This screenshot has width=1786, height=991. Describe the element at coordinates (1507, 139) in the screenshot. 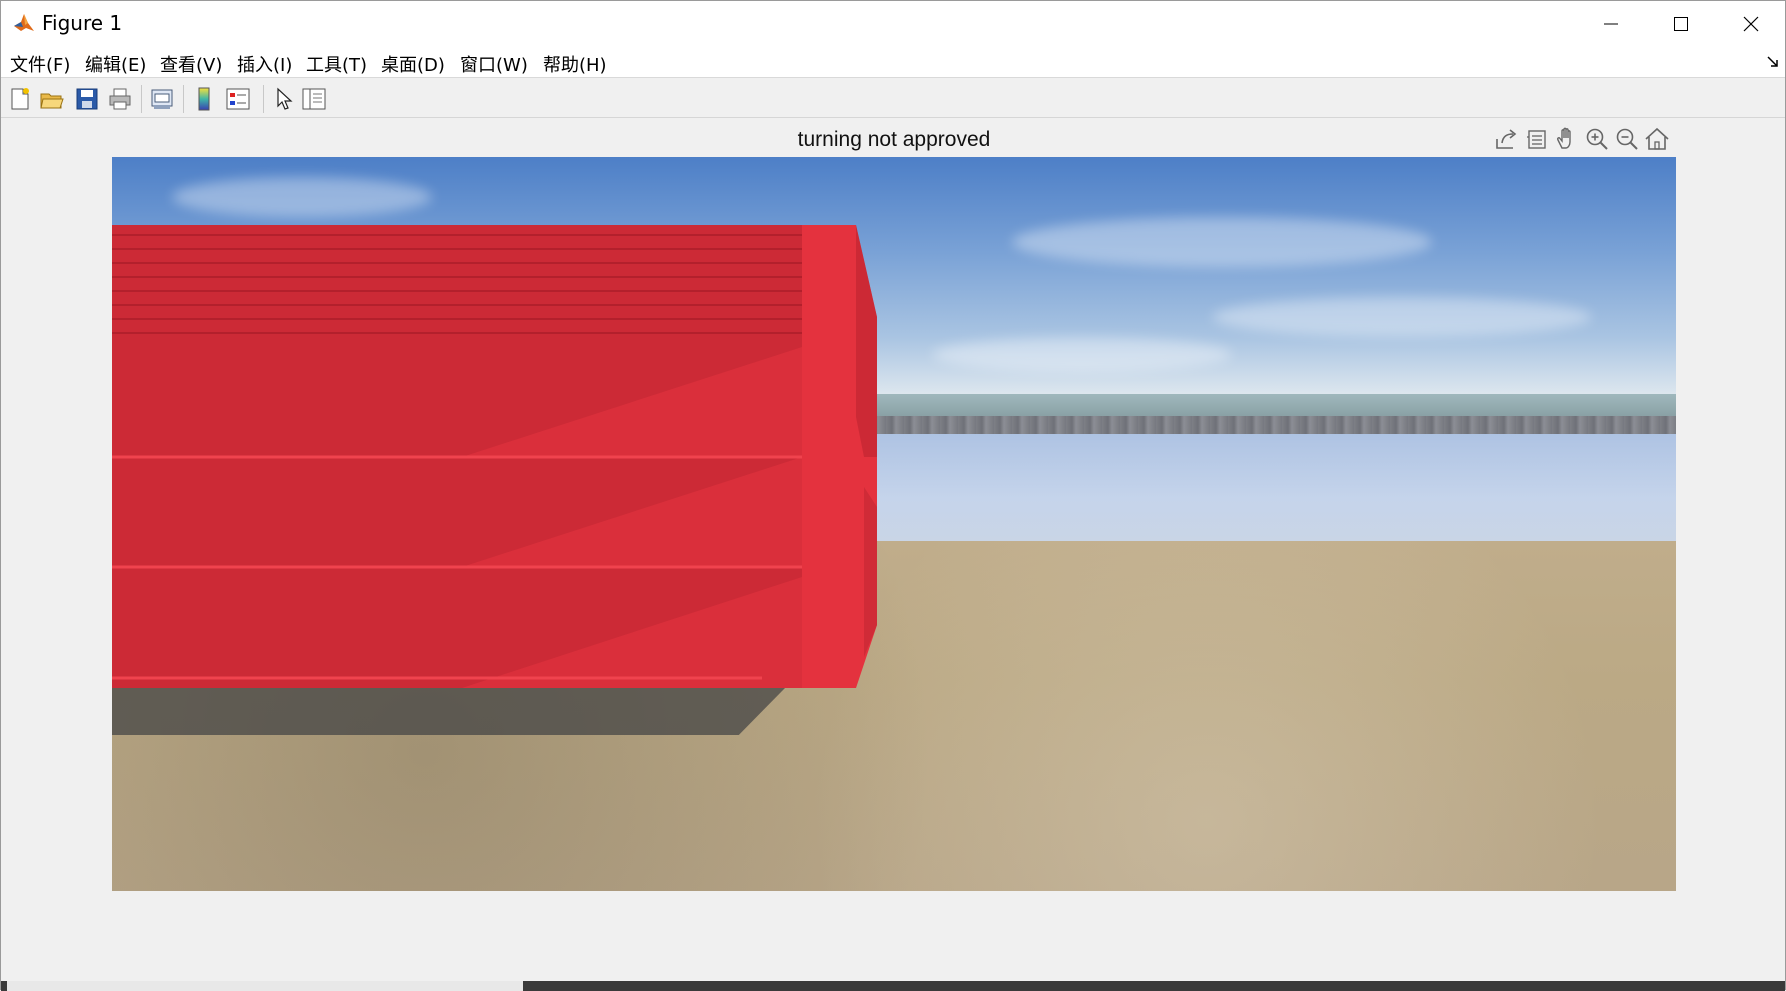

I see `export-icon` at that location.